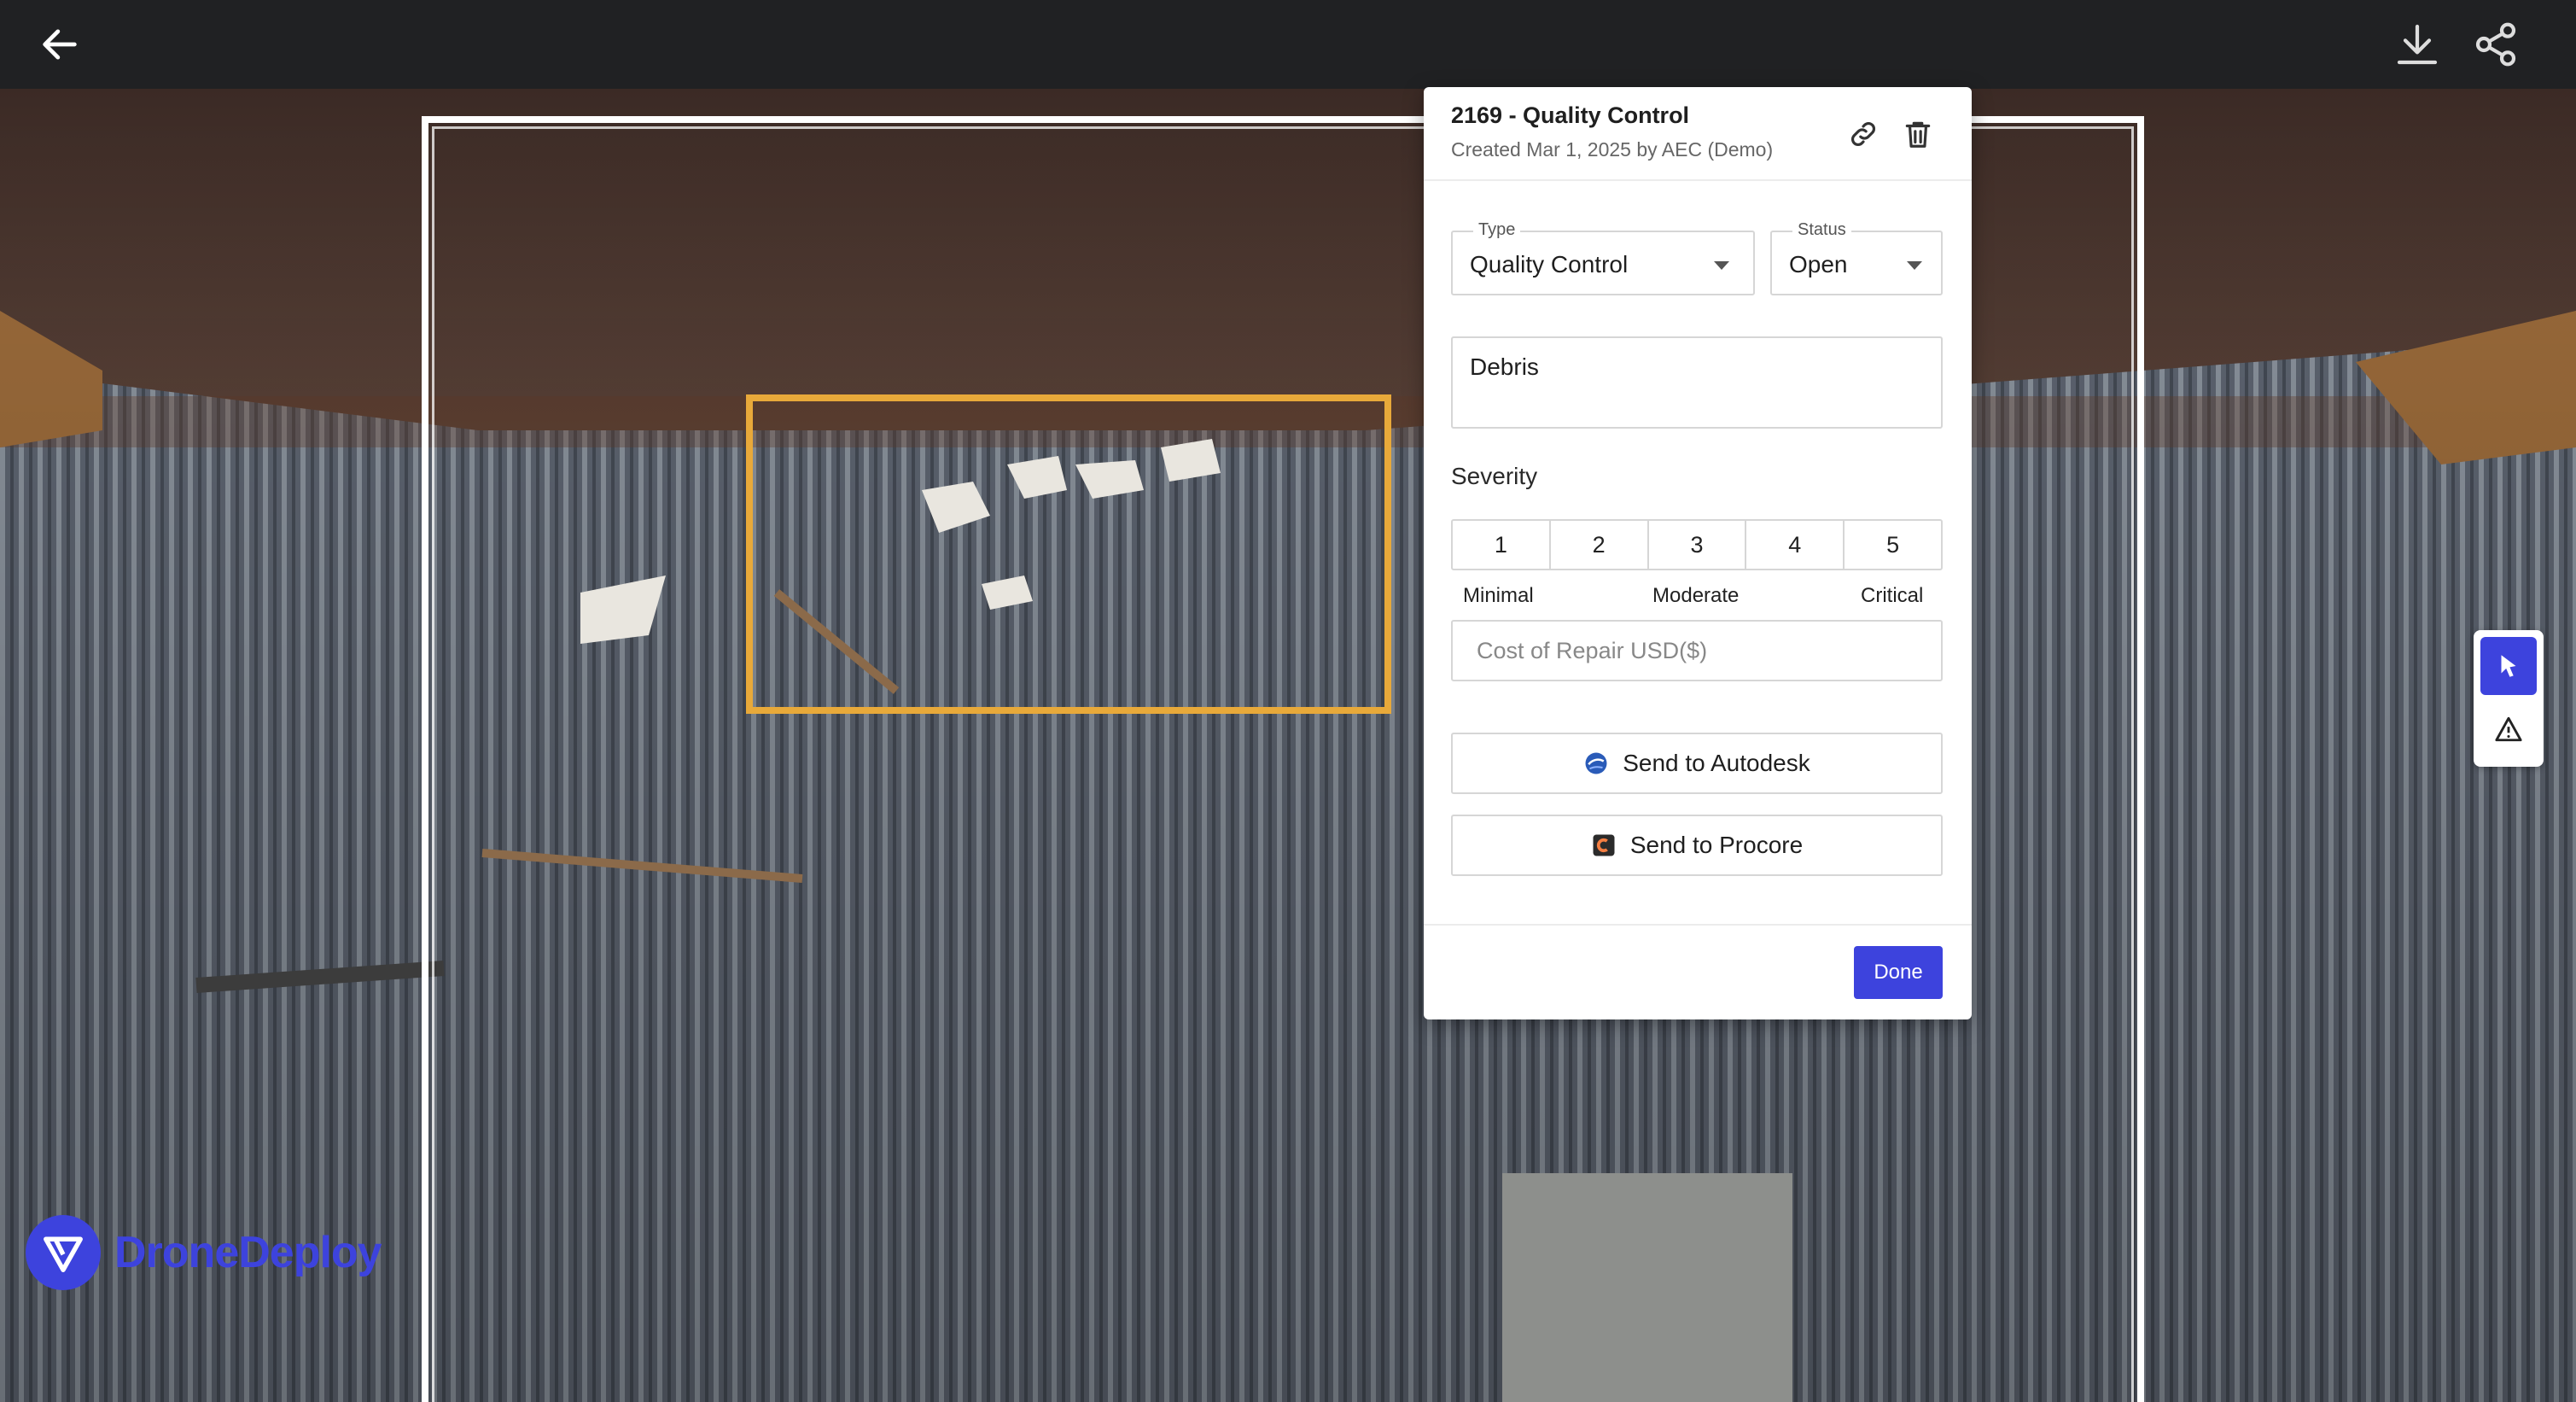 Image resolution: width=2576 pixels, height=1402 pixels. I want to click on dronedeploy-logo-icon, so click(63, 1253).